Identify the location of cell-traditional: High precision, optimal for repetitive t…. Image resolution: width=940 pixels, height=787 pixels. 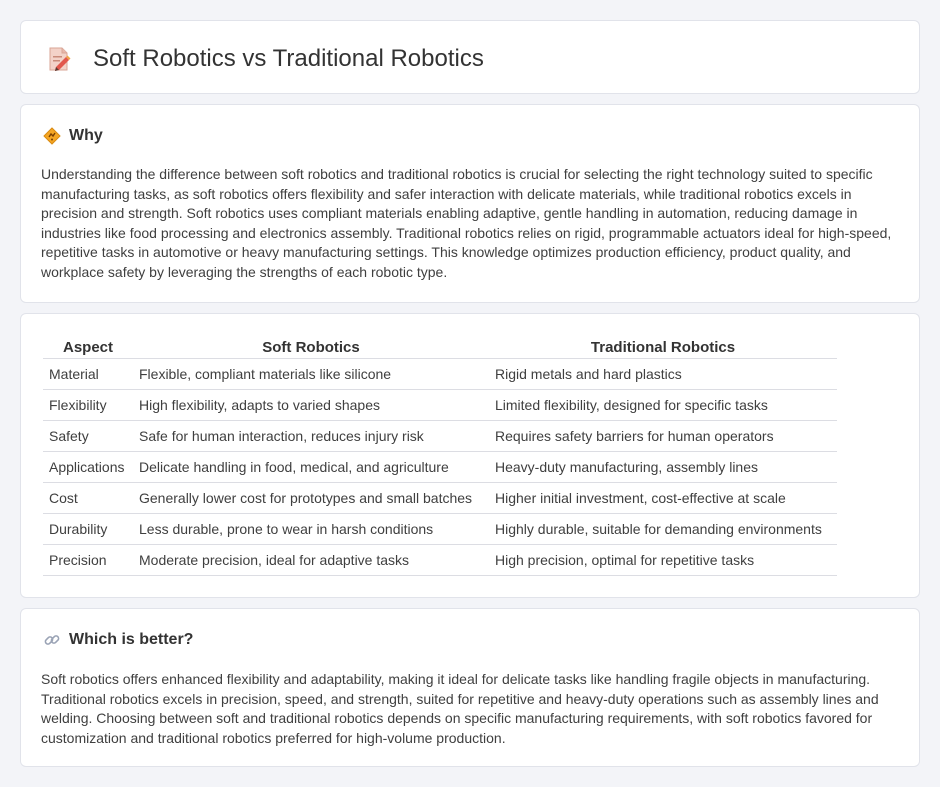
(663, 560).